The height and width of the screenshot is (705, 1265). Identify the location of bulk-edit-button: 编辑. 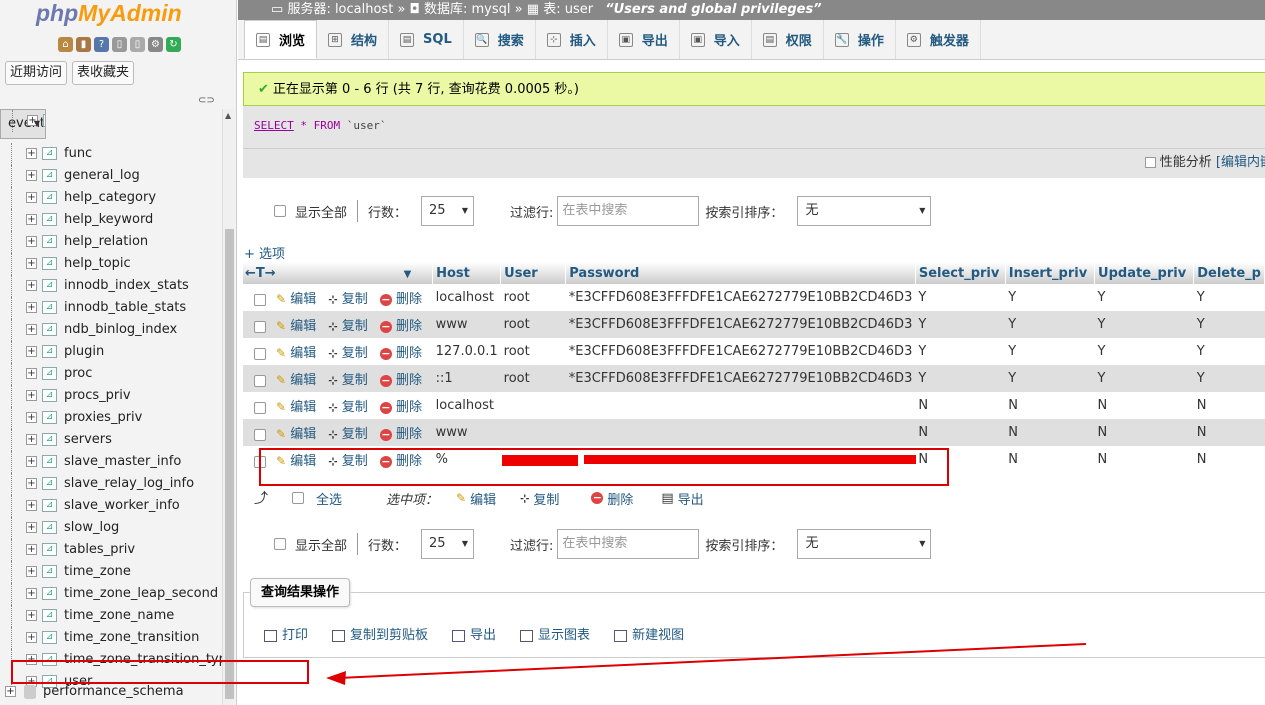
(483, 498).